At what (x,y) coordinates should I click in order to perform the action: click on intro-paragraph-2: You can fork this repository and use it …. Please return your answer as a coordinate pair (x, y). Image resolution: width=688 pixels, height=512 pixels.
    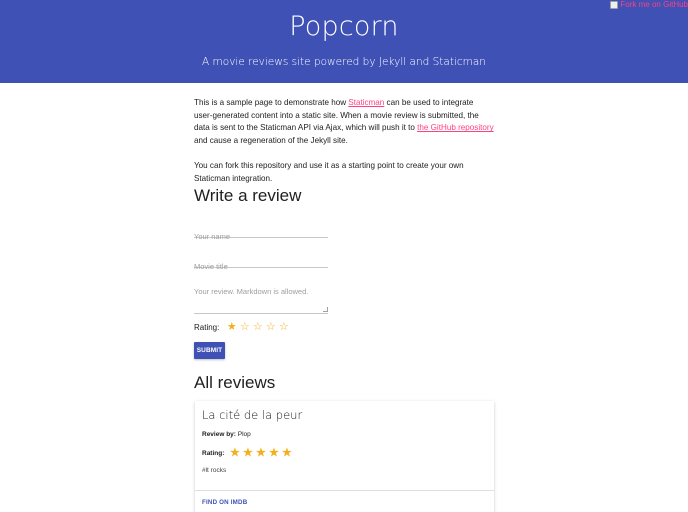
    Looking at the image, I should click on (329, 171).